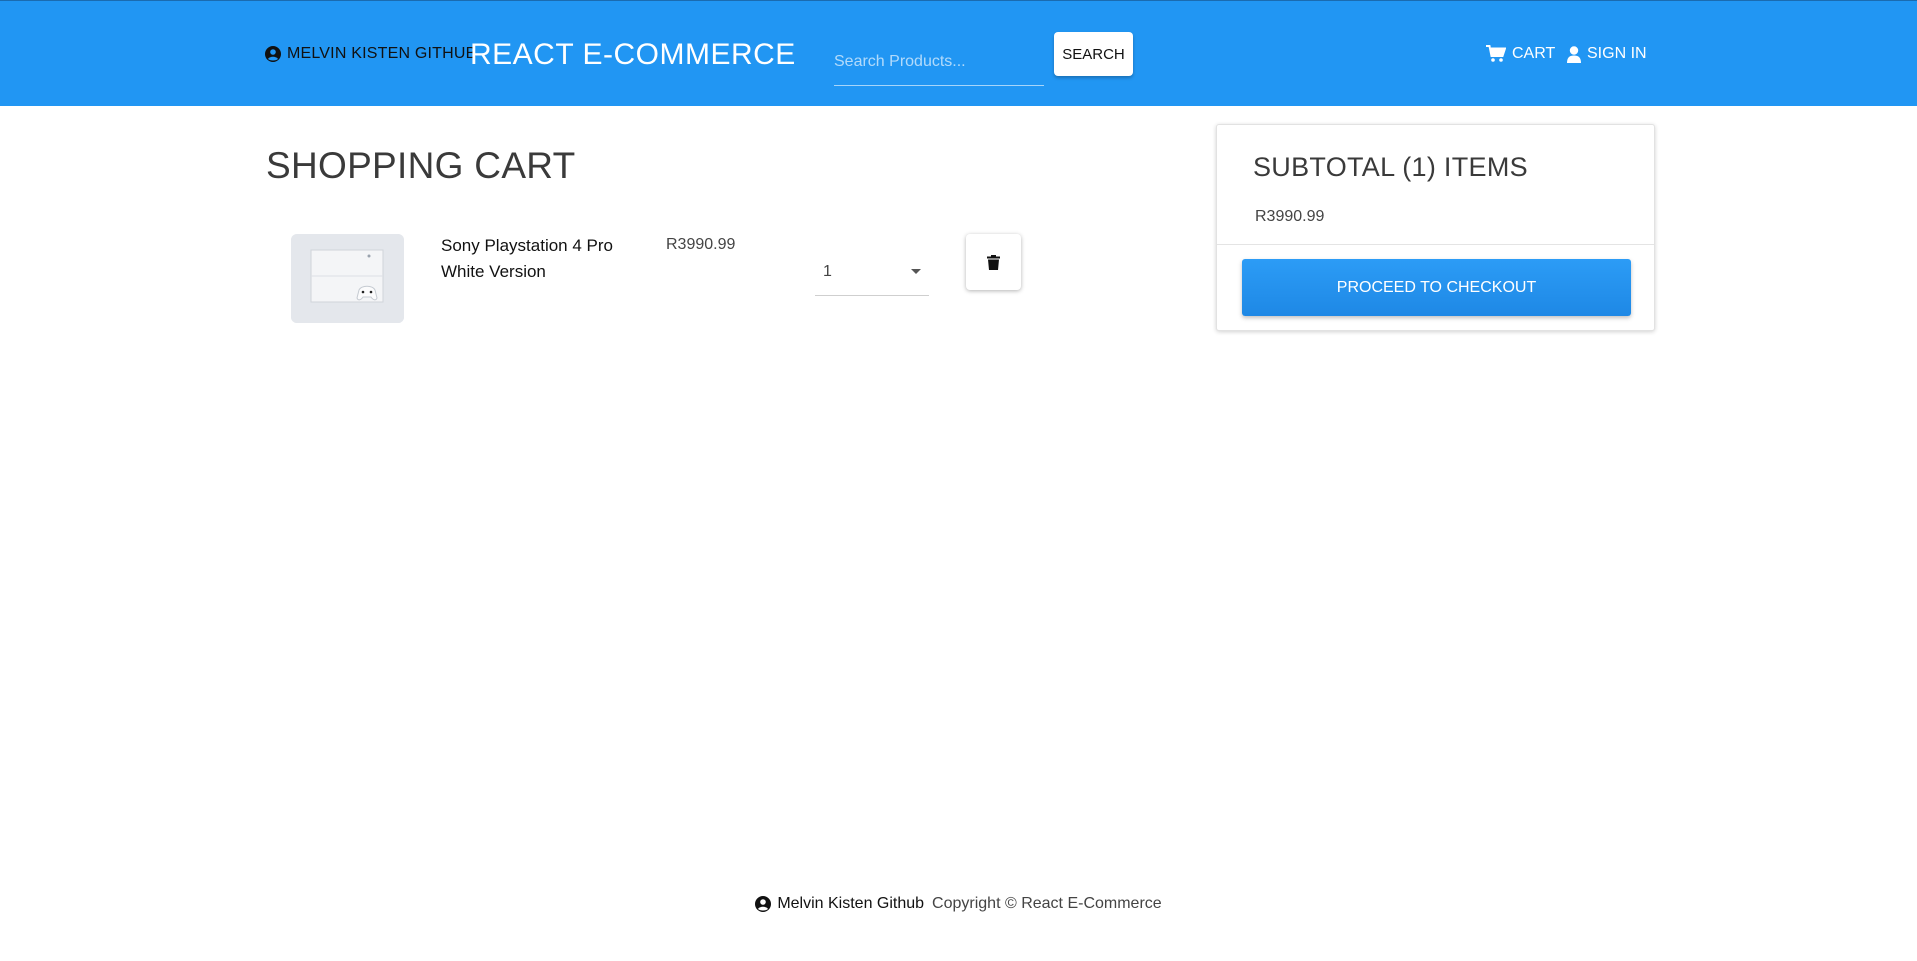 This screenshot has height=961, width=1917. What do you see at coordinates (1436, 287) in the screenshot?
I see `proceed-to-checkout-button: PROCEED TO CHECKOUT` at bounding box center [1436, 287].